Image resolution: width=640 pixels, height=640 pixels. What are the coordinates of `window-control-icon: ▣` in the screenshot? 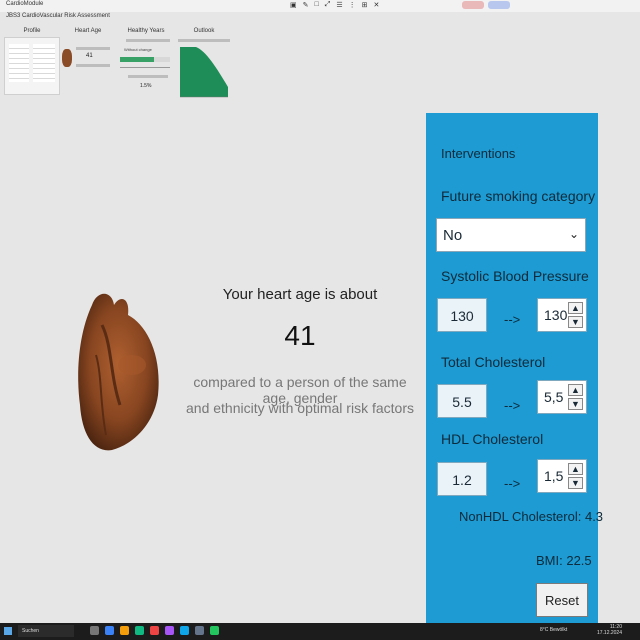 It's located at (293, 5).